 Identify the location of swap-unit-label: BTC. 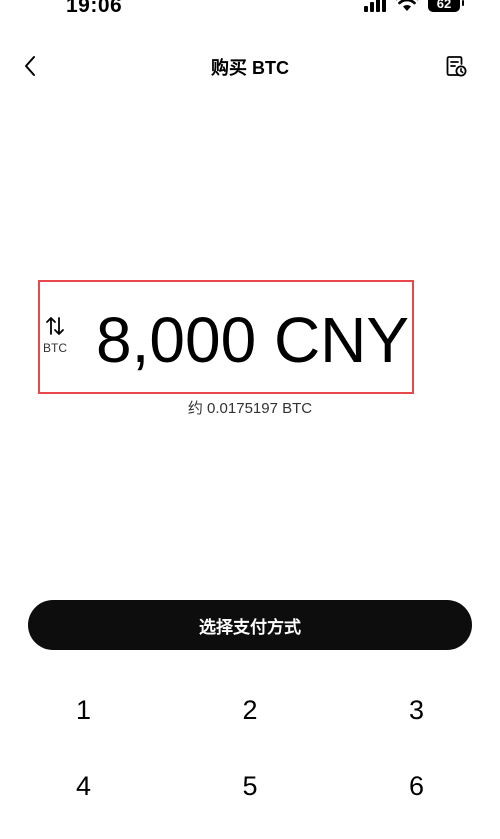
(55, 348).